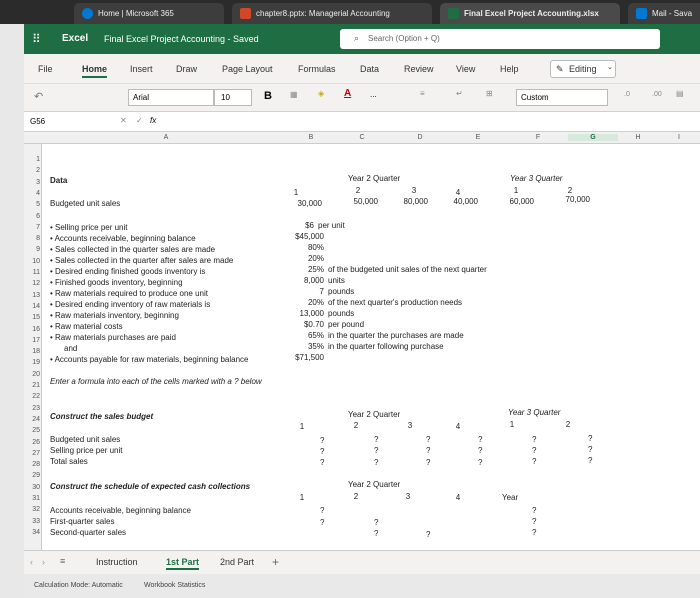 This screenshot has height=598, width=700. I want to click on table-icon: ▤, so click(680, 93).